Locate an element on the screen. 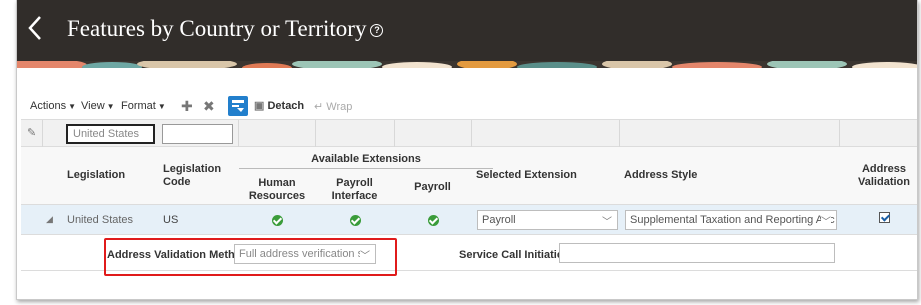 This screenshot has width=921, height=305. col-legislation: Legislation is located at coordinates (96, 175).